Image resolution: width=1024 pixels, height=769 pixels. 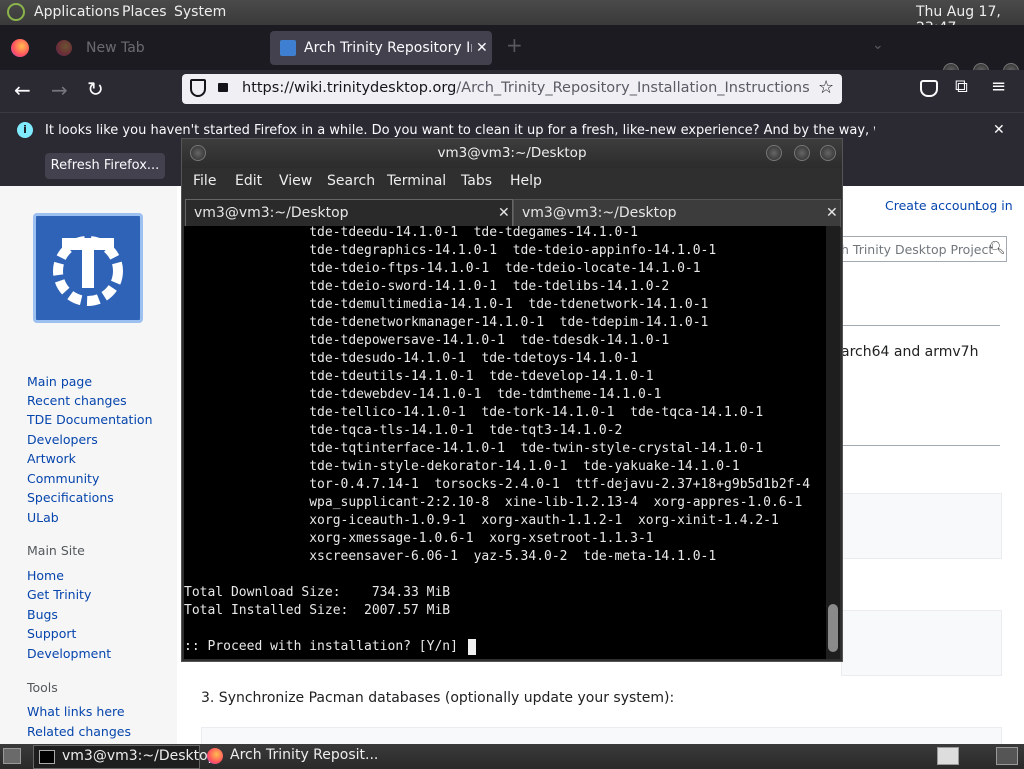 I want to click on body-text-fragment: arch64 and armv7h, so click(x=910, y=352).